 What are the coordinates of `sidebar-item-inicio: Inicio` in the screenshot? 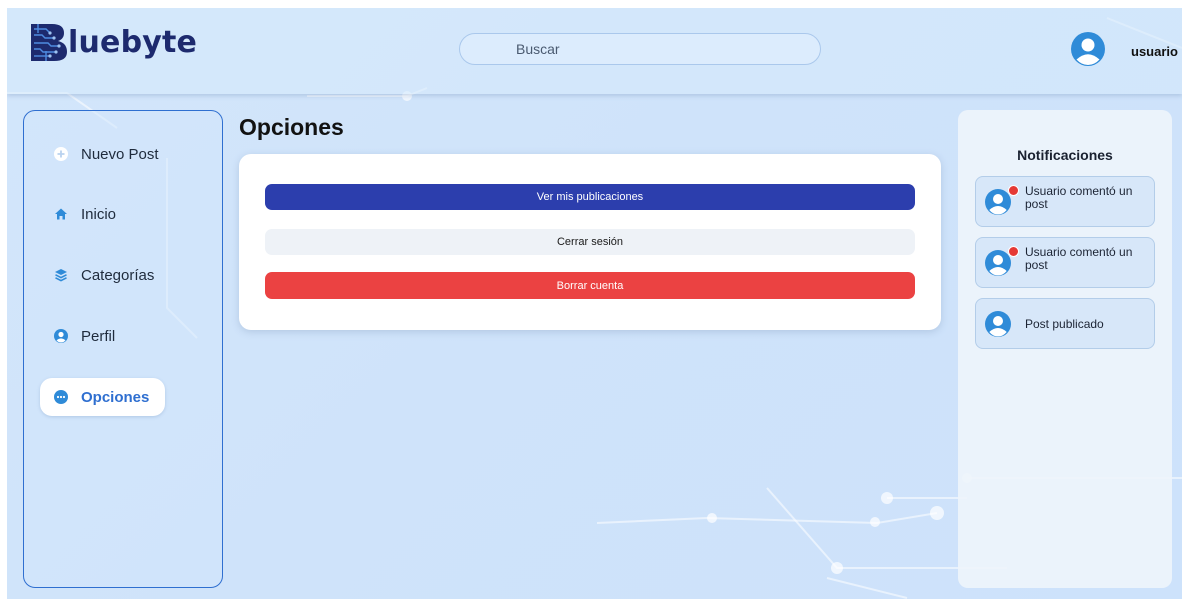 It's located at (85, 214).